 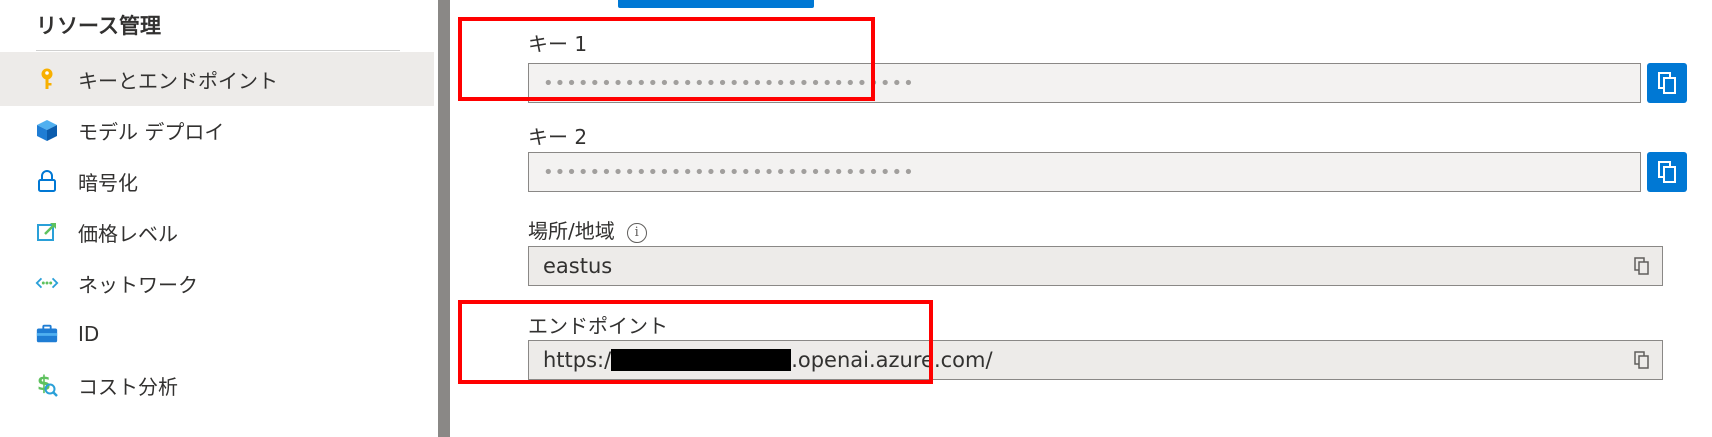 What do you see at coordinates (47, 181) in the screenshot?
I see `lock-icon` at bounding box center [47, 181].